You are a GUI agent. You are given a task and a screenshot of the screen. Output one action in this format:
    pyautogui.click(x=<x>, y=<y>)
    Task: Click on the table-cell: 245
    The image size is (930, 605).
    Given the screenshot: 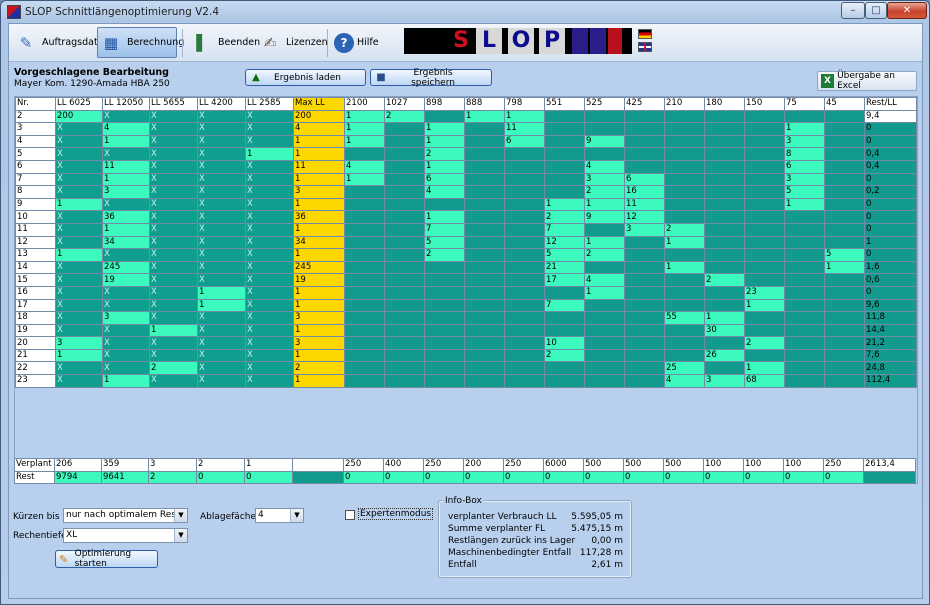 What is the action you would take?
    pyautogui.click(x=319, y=267)
    